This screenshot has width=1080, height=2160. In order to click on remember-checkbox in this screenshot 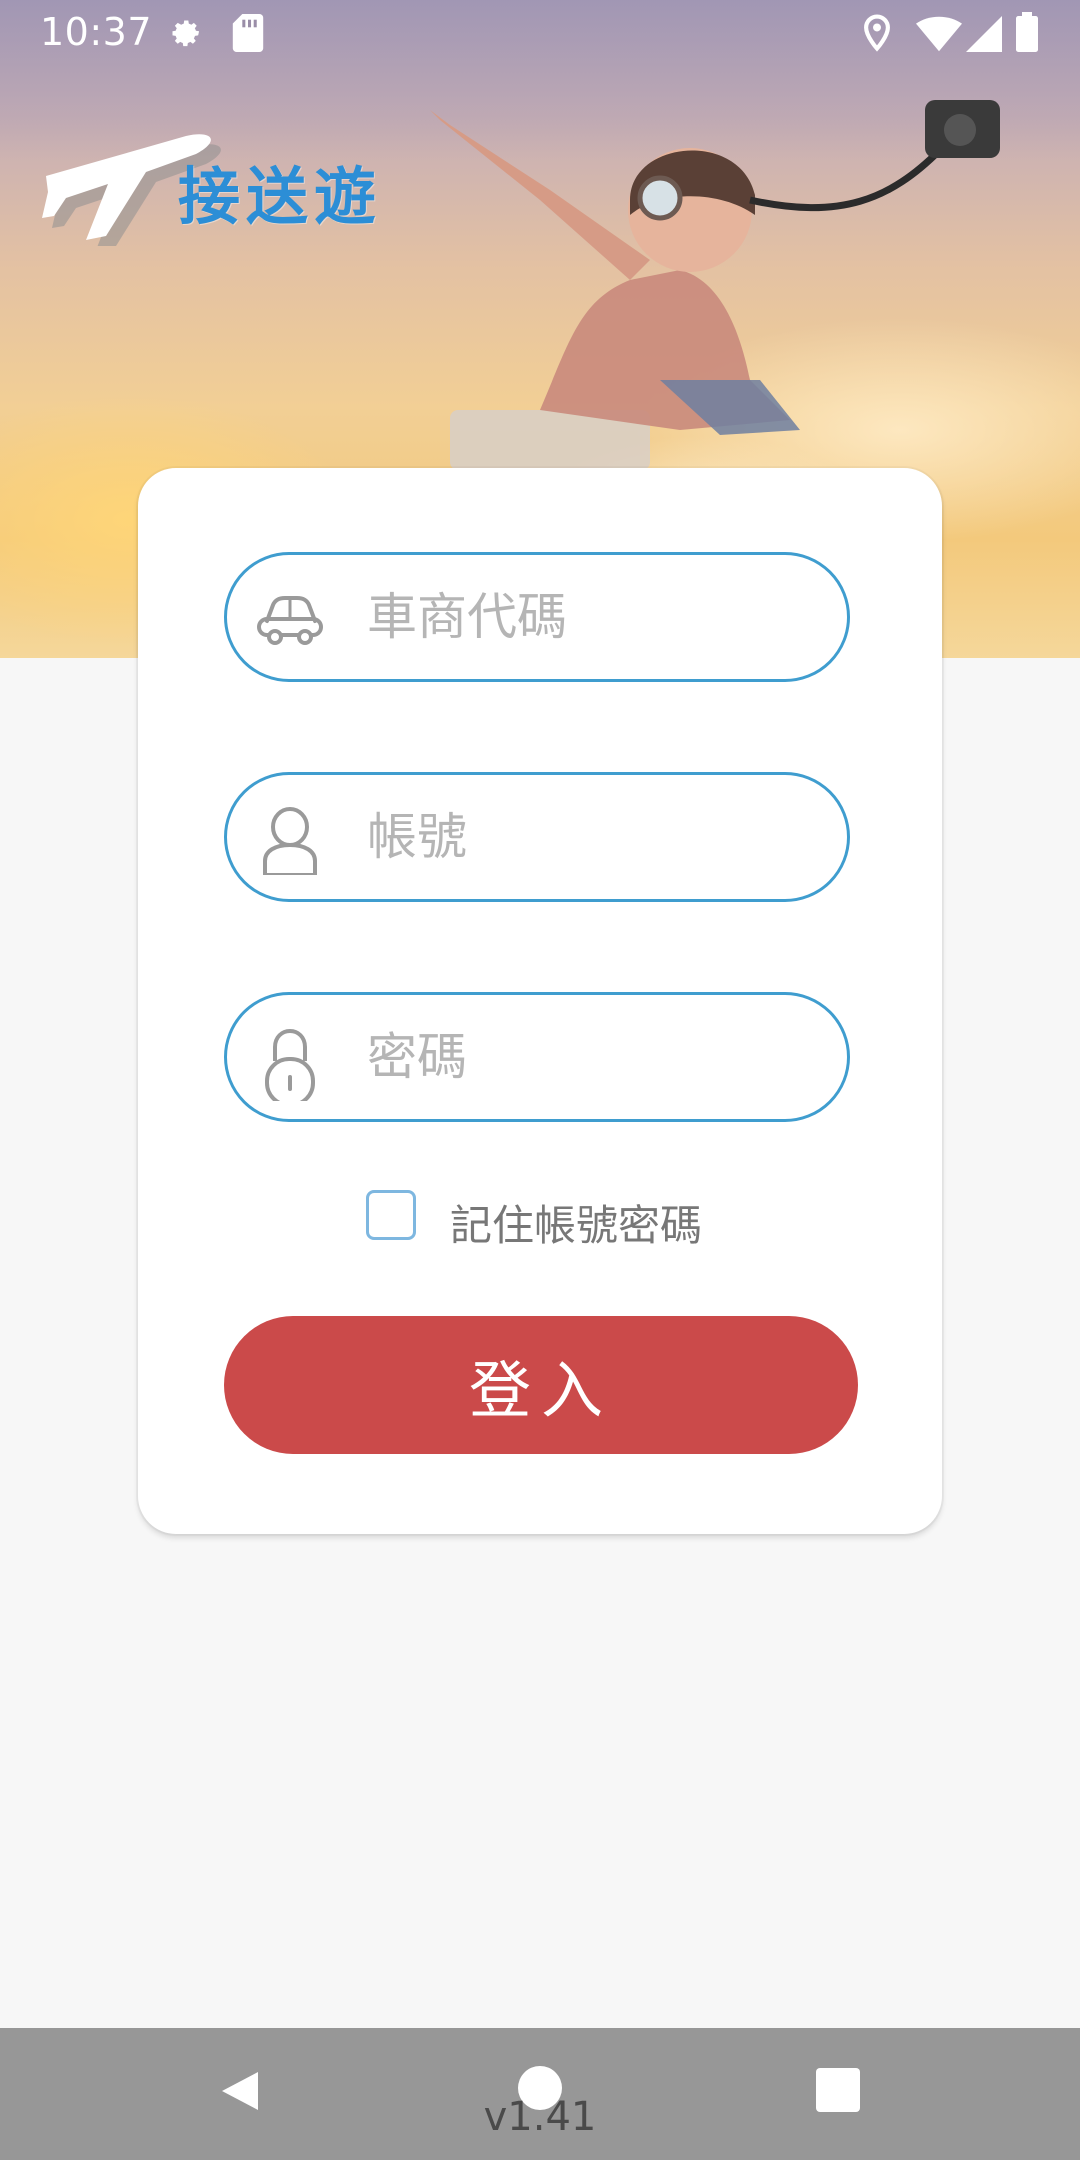, I will do `click(391, 1215)`.